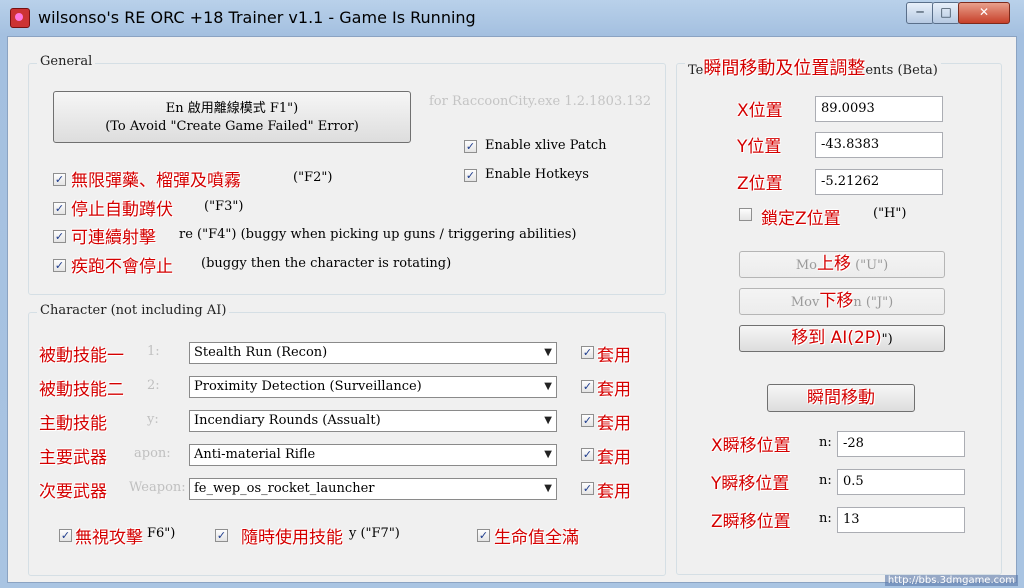 This screenshot has height=588, width=1024. What do you see at coordinates (73, 458) in the screenshot?
I see `primary-weapon-red: 主要武器` at bounding box center [73, 458].